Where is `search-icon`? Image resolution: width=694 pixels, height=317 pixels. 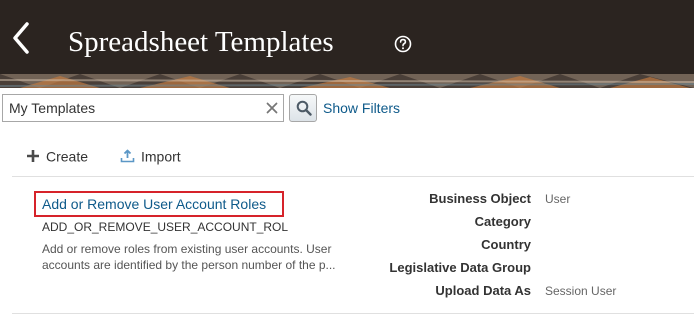 search-icon is located at coordinates (304, 108).